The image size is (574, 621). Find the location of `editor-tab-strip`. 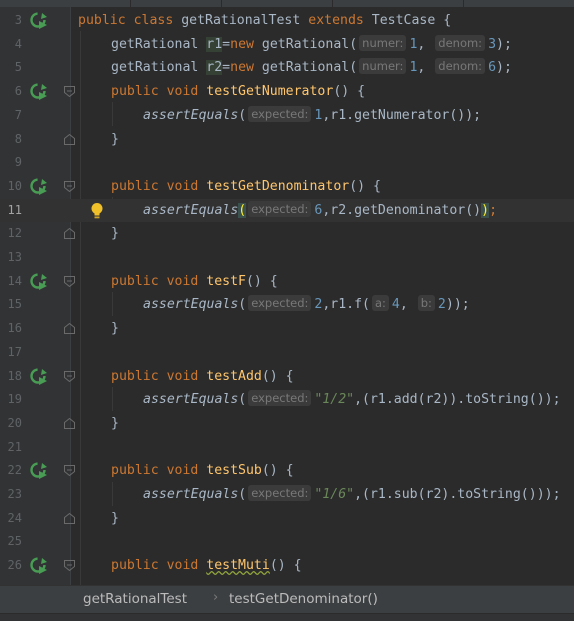

editor-tab-strip is located at coordinates (287, 3).